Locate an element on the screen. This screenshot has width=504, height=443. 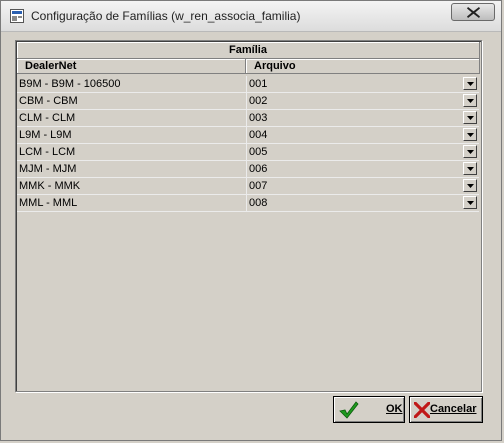
dealernet-cell: B9M - B9M - 106500 is located at coordinates (70, 84).